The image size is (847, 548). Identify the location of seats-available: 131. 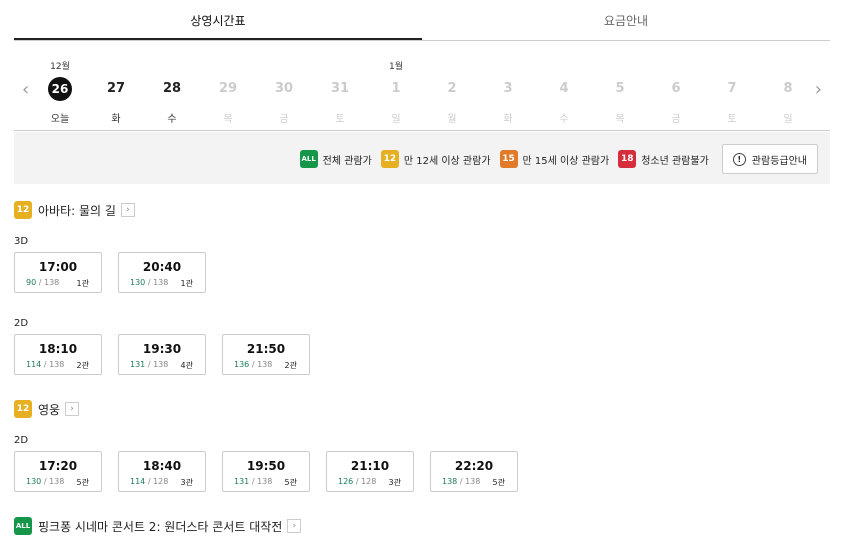
(138, 364).